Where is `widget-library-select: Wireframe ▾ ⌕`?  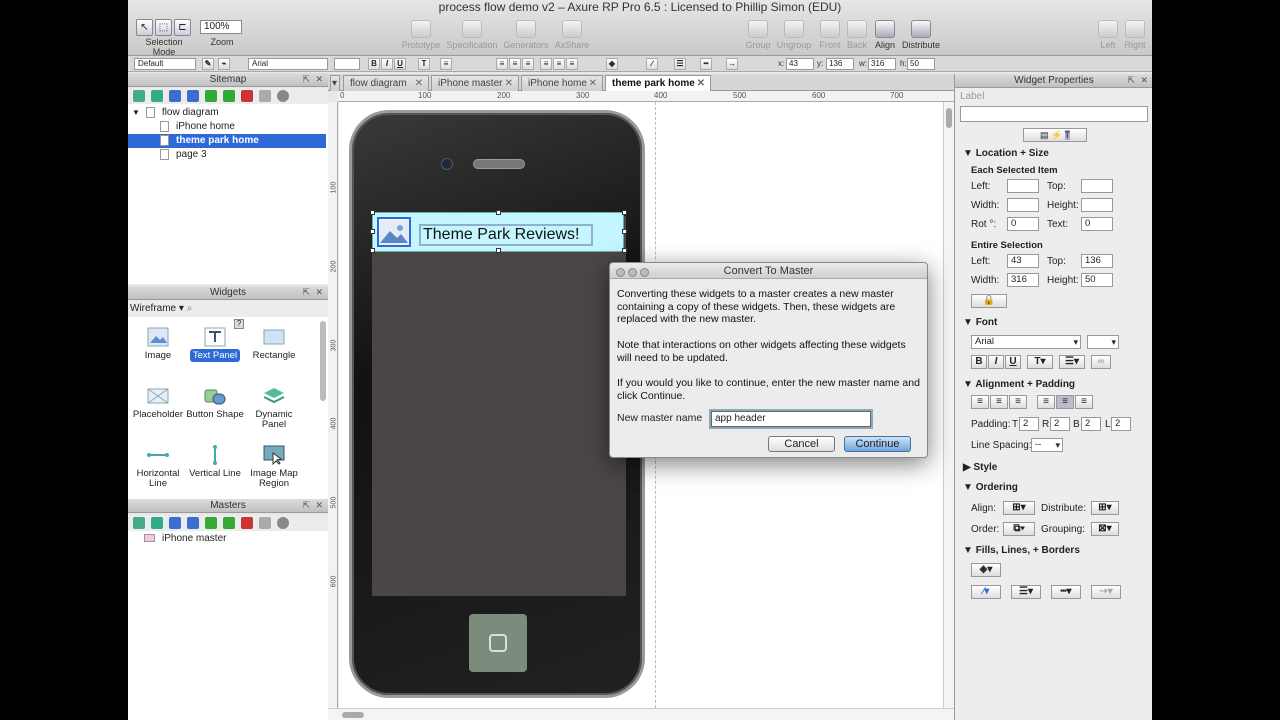
widget-library-select: Wireframe ▾ ⌕ is located at coordinates (228, 309).